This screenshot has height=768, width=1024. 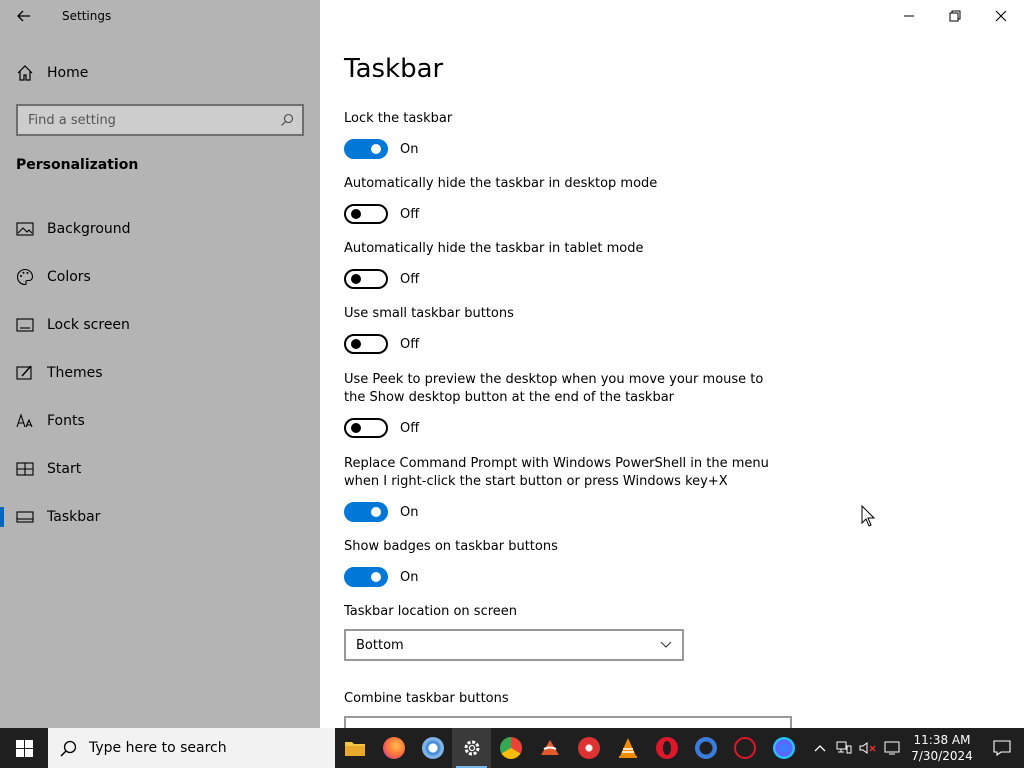 What do you see at coordinates (380, 645) in the screenshot?
I see `select-value: Bottom` at bounding box center [380, 645].